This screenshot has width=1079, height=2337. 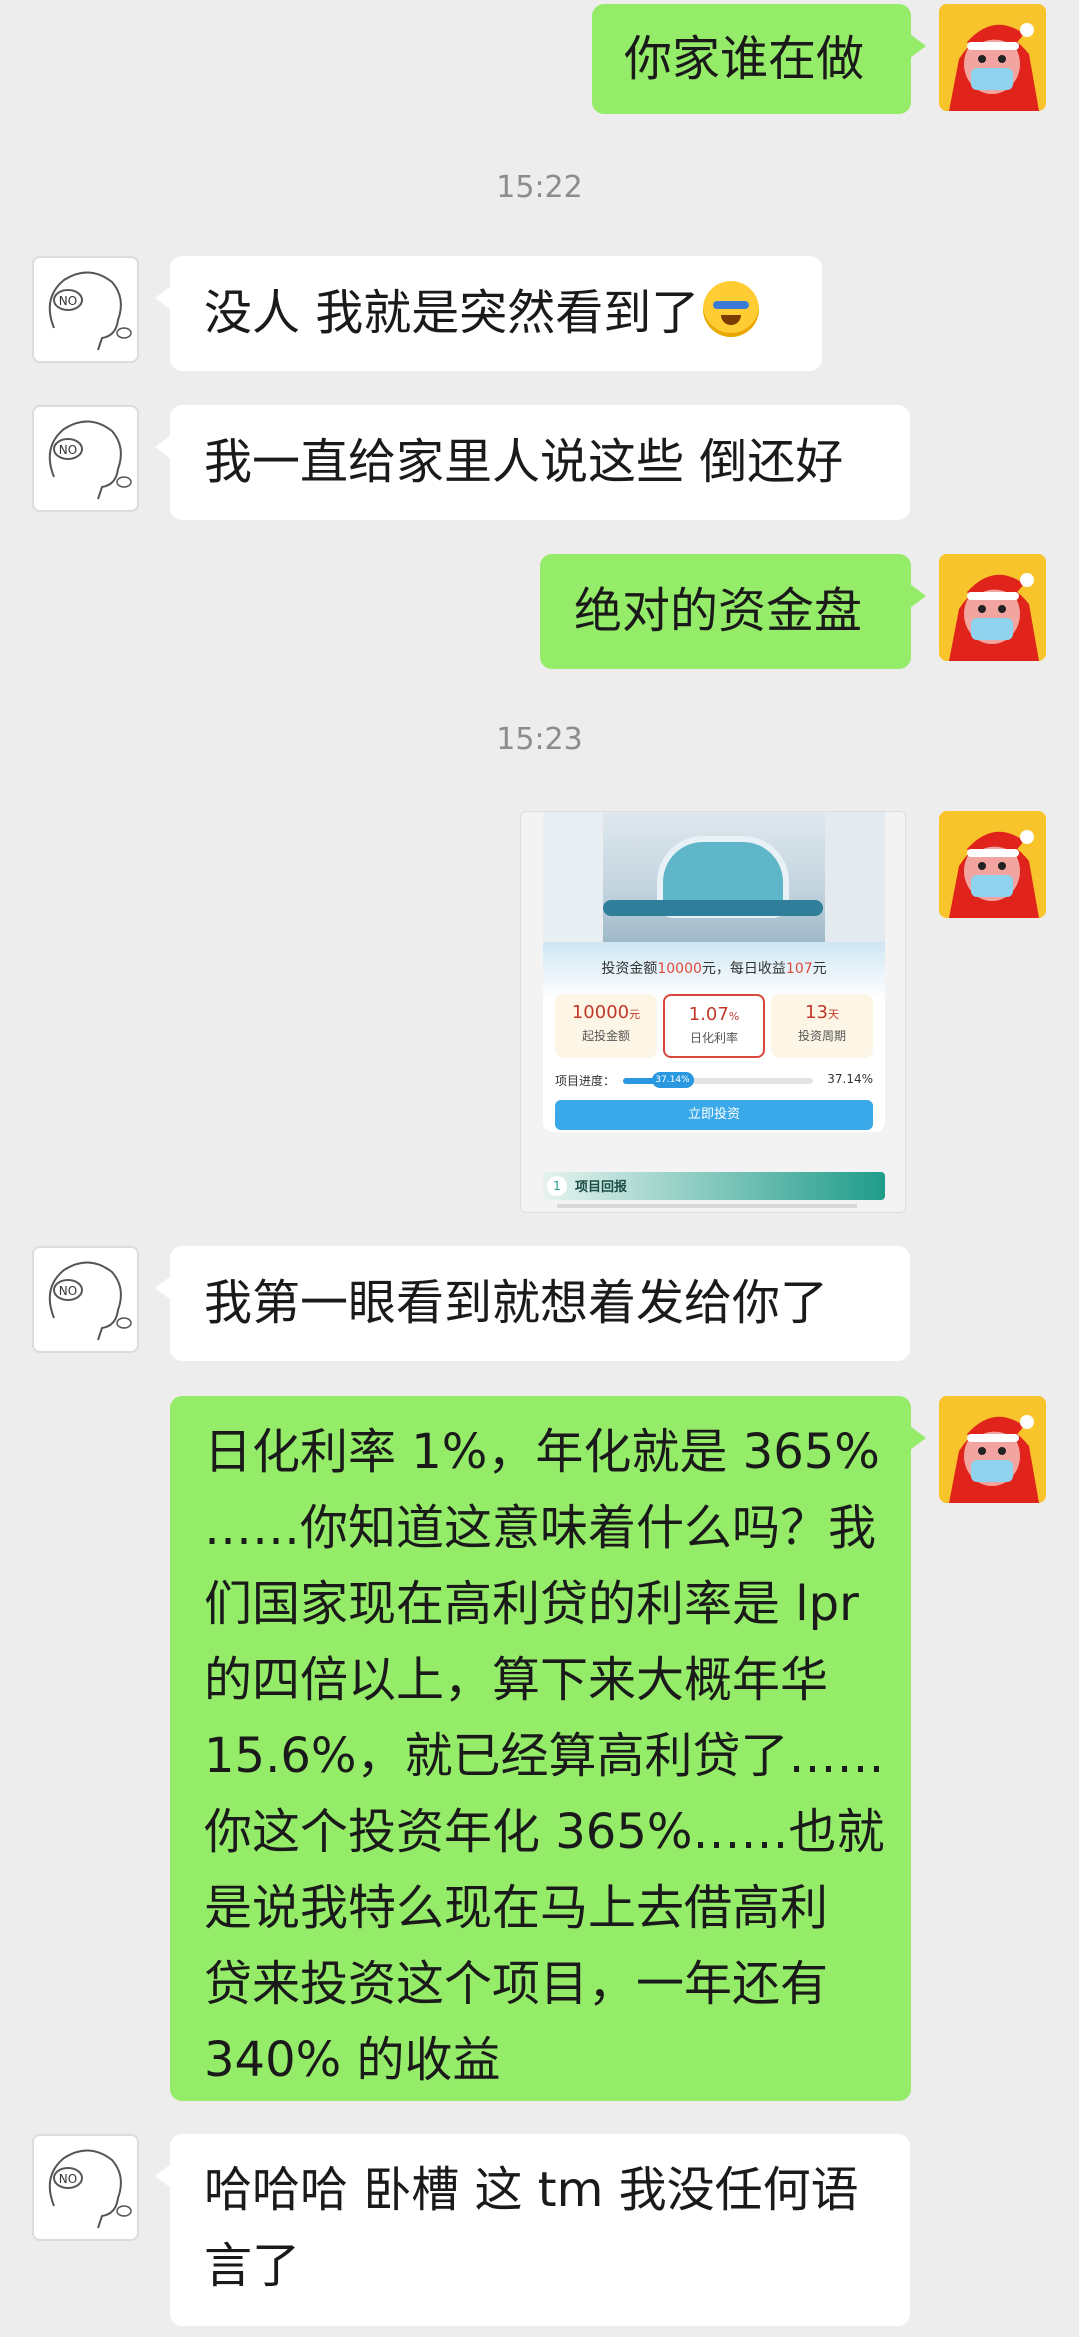 What do you see at coordinates (252, 2266) in the screenshot?
I see `message-line: 言了` at bounding box center [252, 2266].